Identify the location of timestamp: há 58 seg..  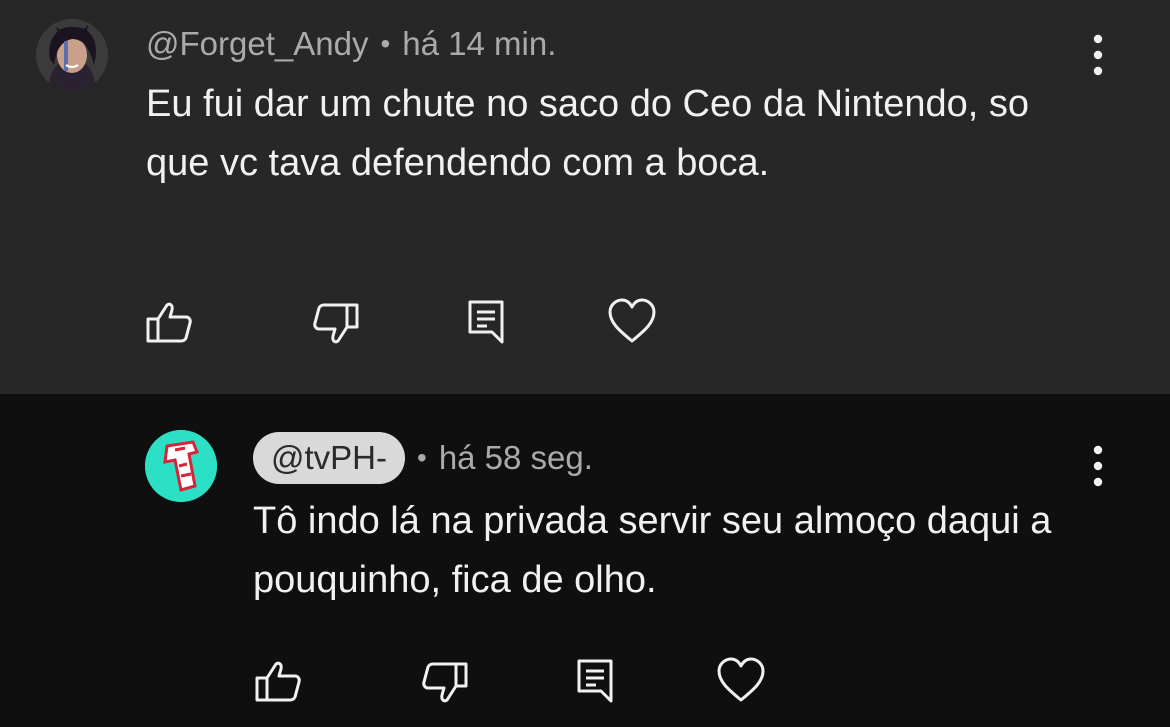
(516, 458).